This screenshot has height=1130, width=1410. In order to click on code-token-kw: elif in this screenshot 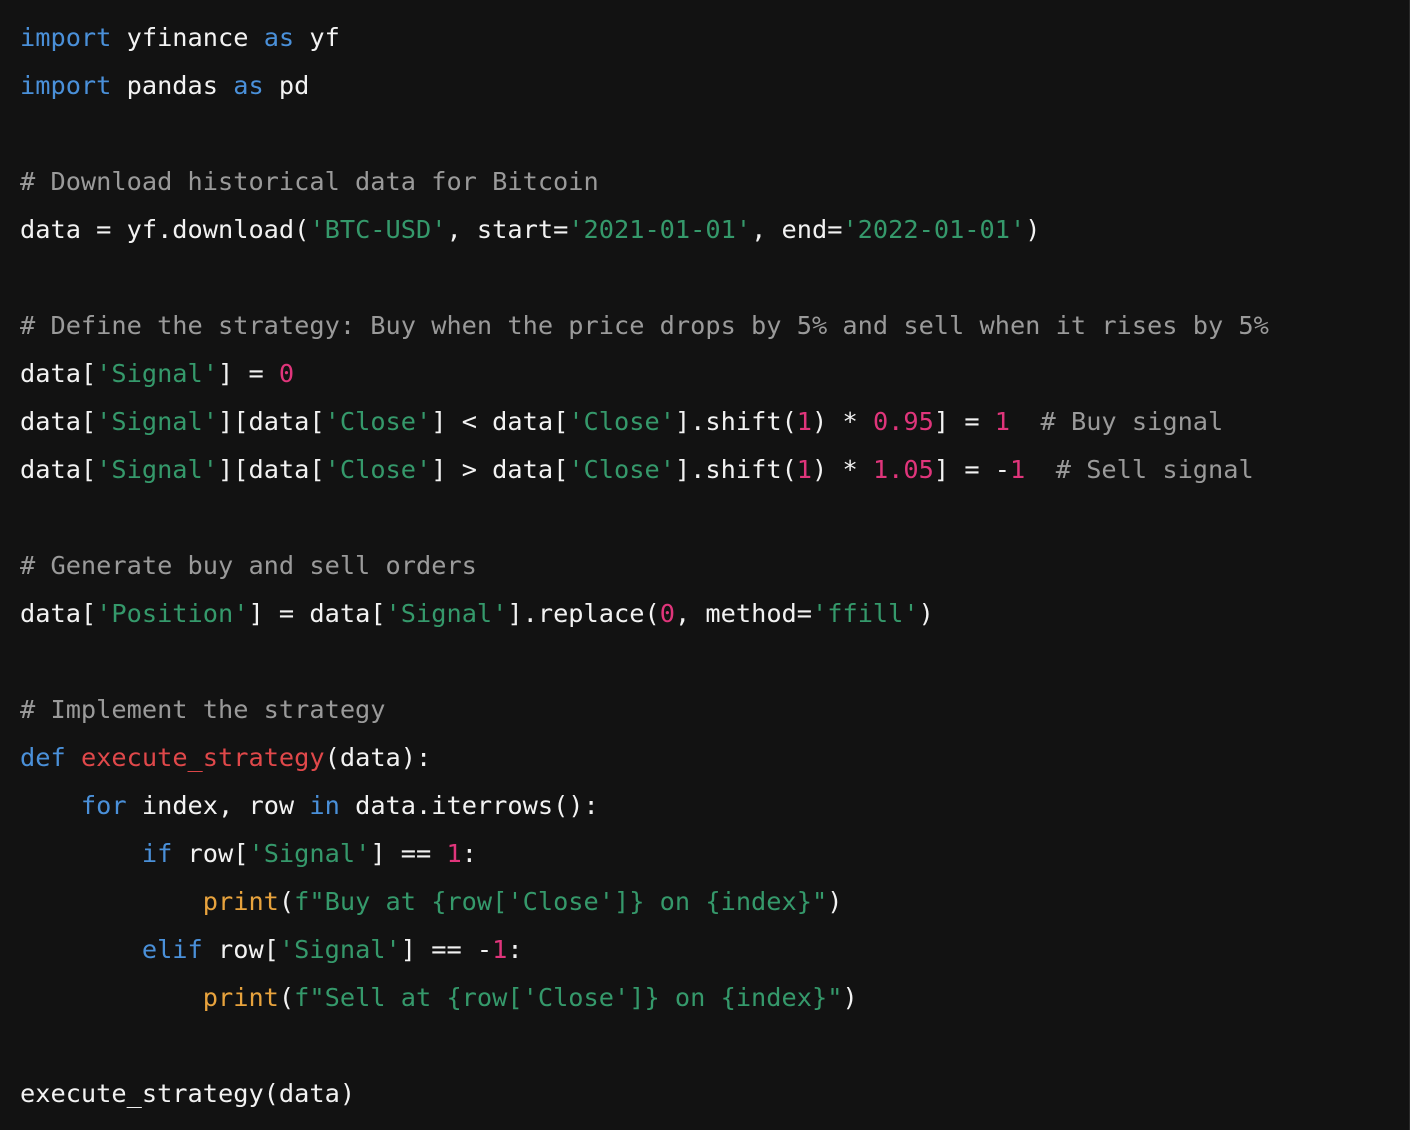, I will do `click(172, 949)`.